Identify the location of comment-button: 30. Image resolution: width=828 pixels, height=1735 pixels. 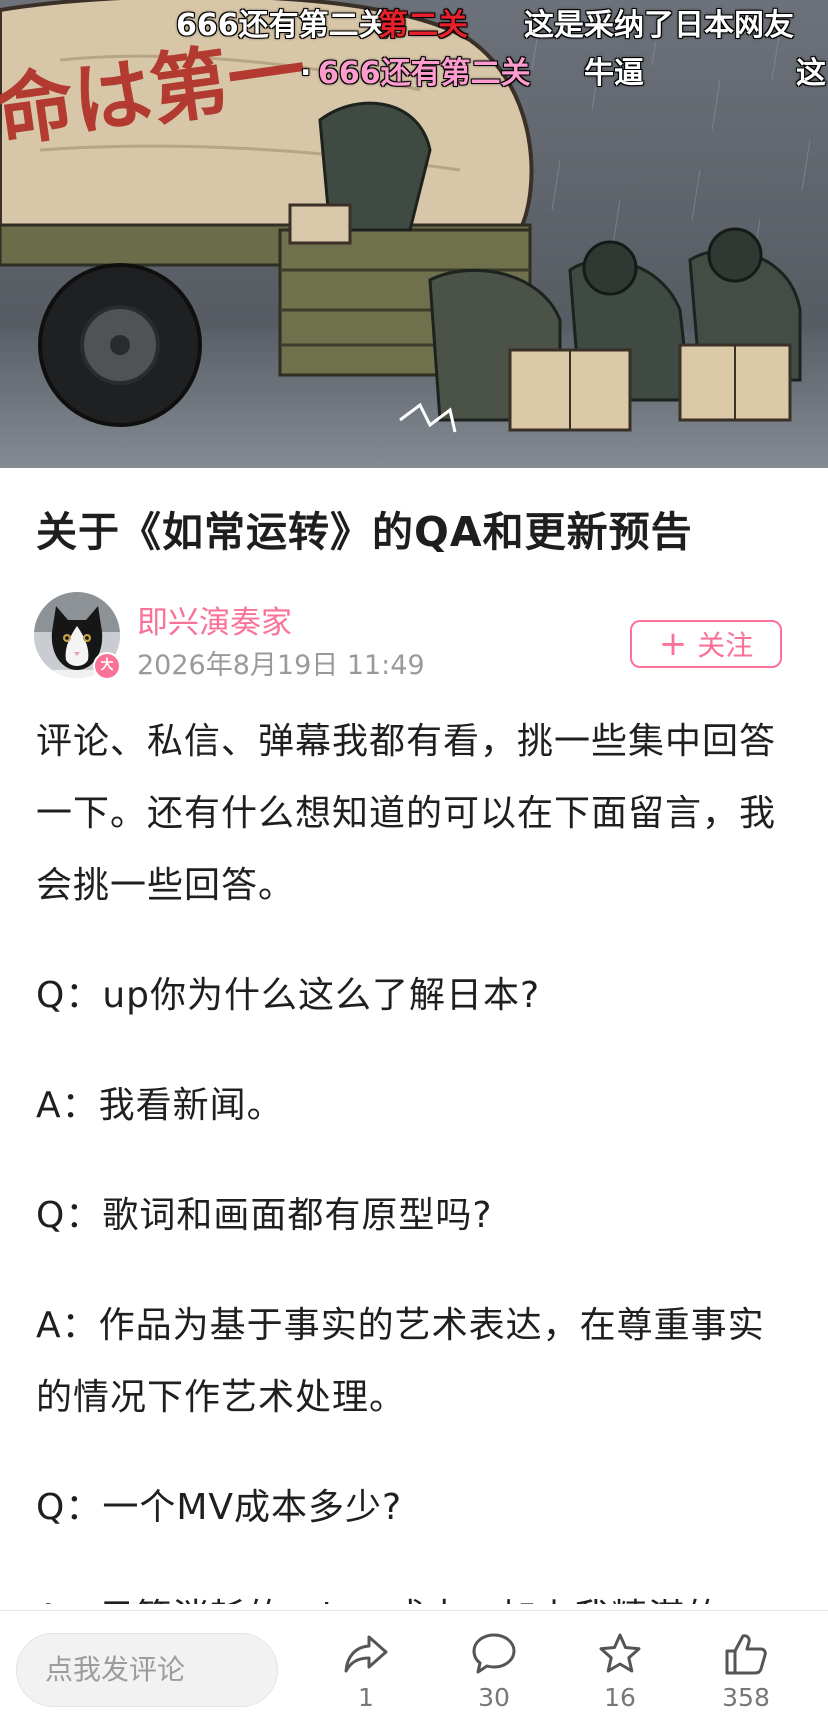
(494, 1681).